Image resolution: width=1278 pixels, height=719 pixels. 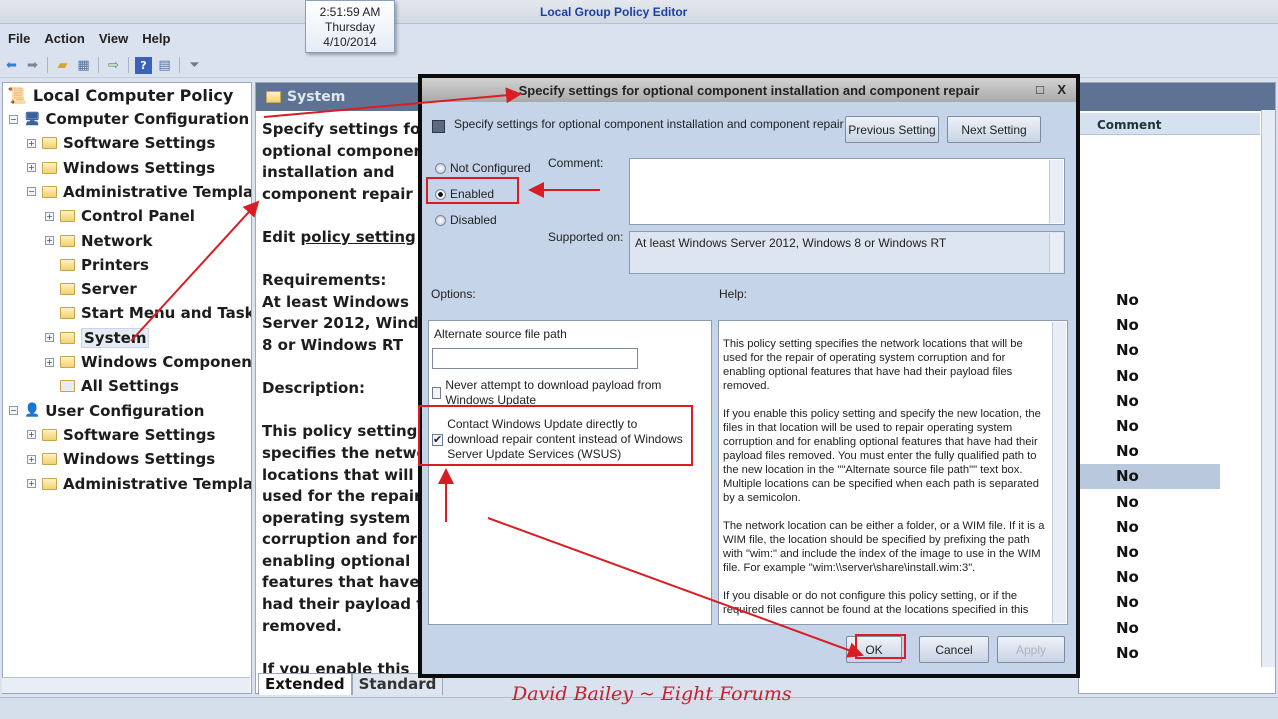 I want to click on previous-setting-button: Previous Setting, so click(x=892, y=129).